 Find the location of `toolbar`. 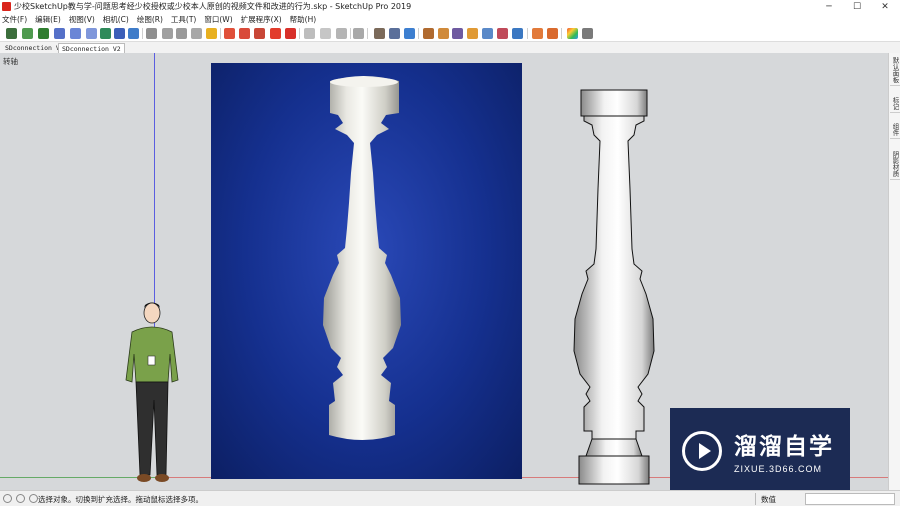

toolbar is located at coordinates (450, 33).